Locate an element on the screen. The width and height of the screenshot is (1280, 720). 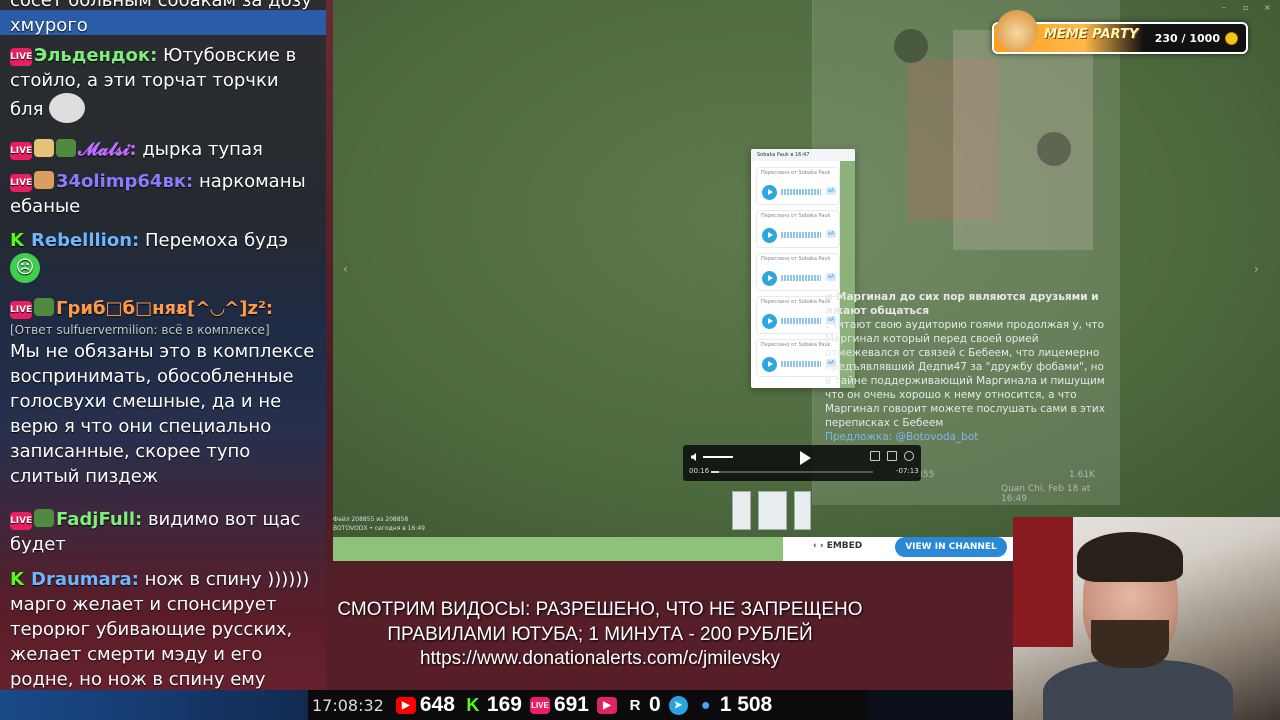
chat-username: Эльдендок: is located at coordinates (95, 55).